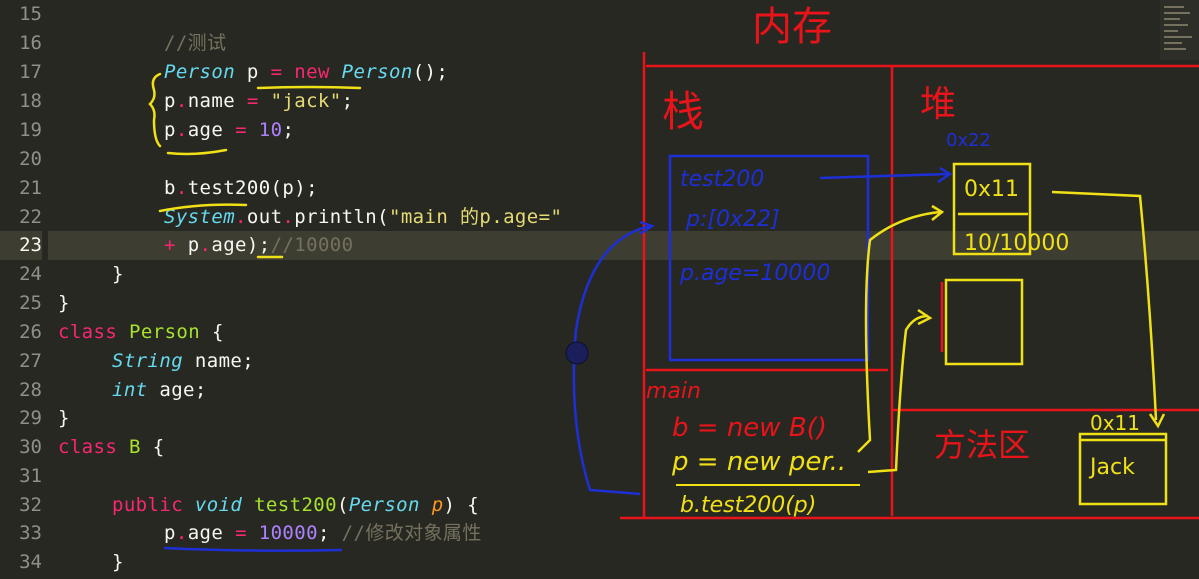 This screenshot has width=1199, height=579. Describe the element at coordinates (982, 445) in the screenshot. I see `method-area-label: 方法区` at that location.